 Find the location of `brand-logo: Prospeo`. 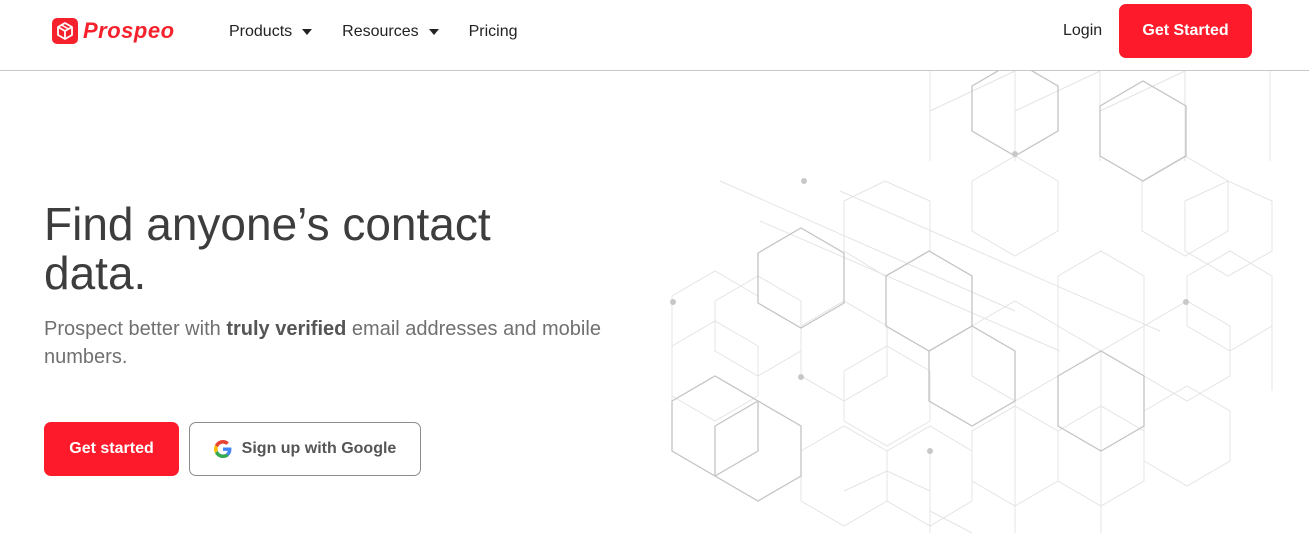

brand-logo: Prospeo is located at coordinates (113, 31).